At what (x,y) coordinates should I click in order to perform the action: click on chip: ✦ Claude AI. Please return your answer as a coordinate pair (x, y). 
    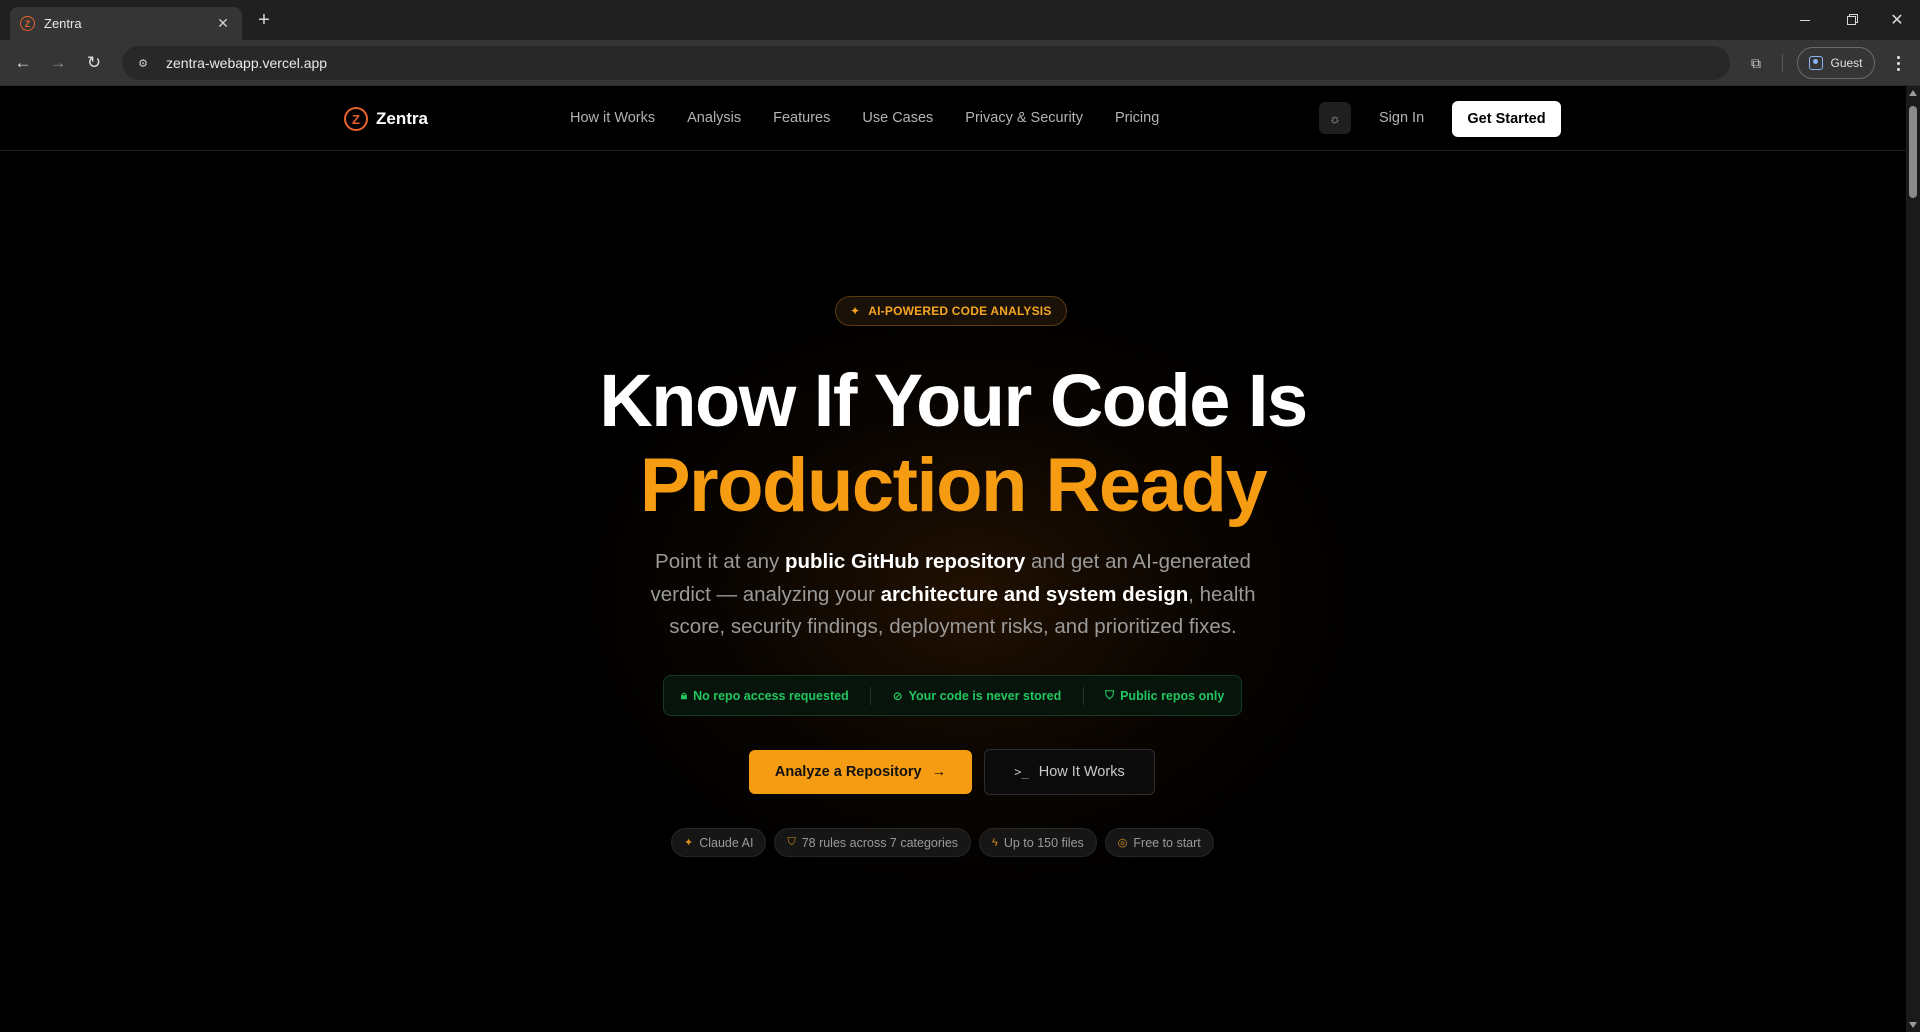
    Looking at the image, I should click on (719, 842).